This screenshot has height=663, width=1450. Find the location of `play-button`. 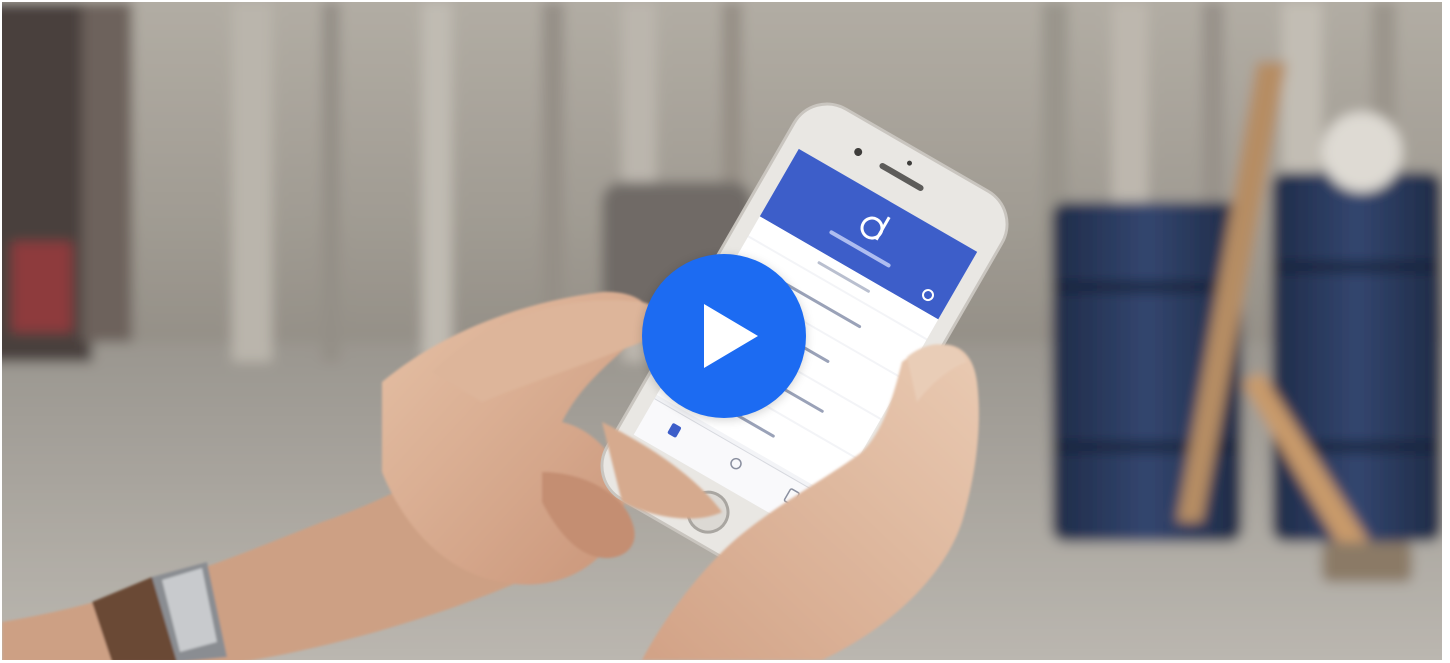

play-button is located at coordinates (724, 336).